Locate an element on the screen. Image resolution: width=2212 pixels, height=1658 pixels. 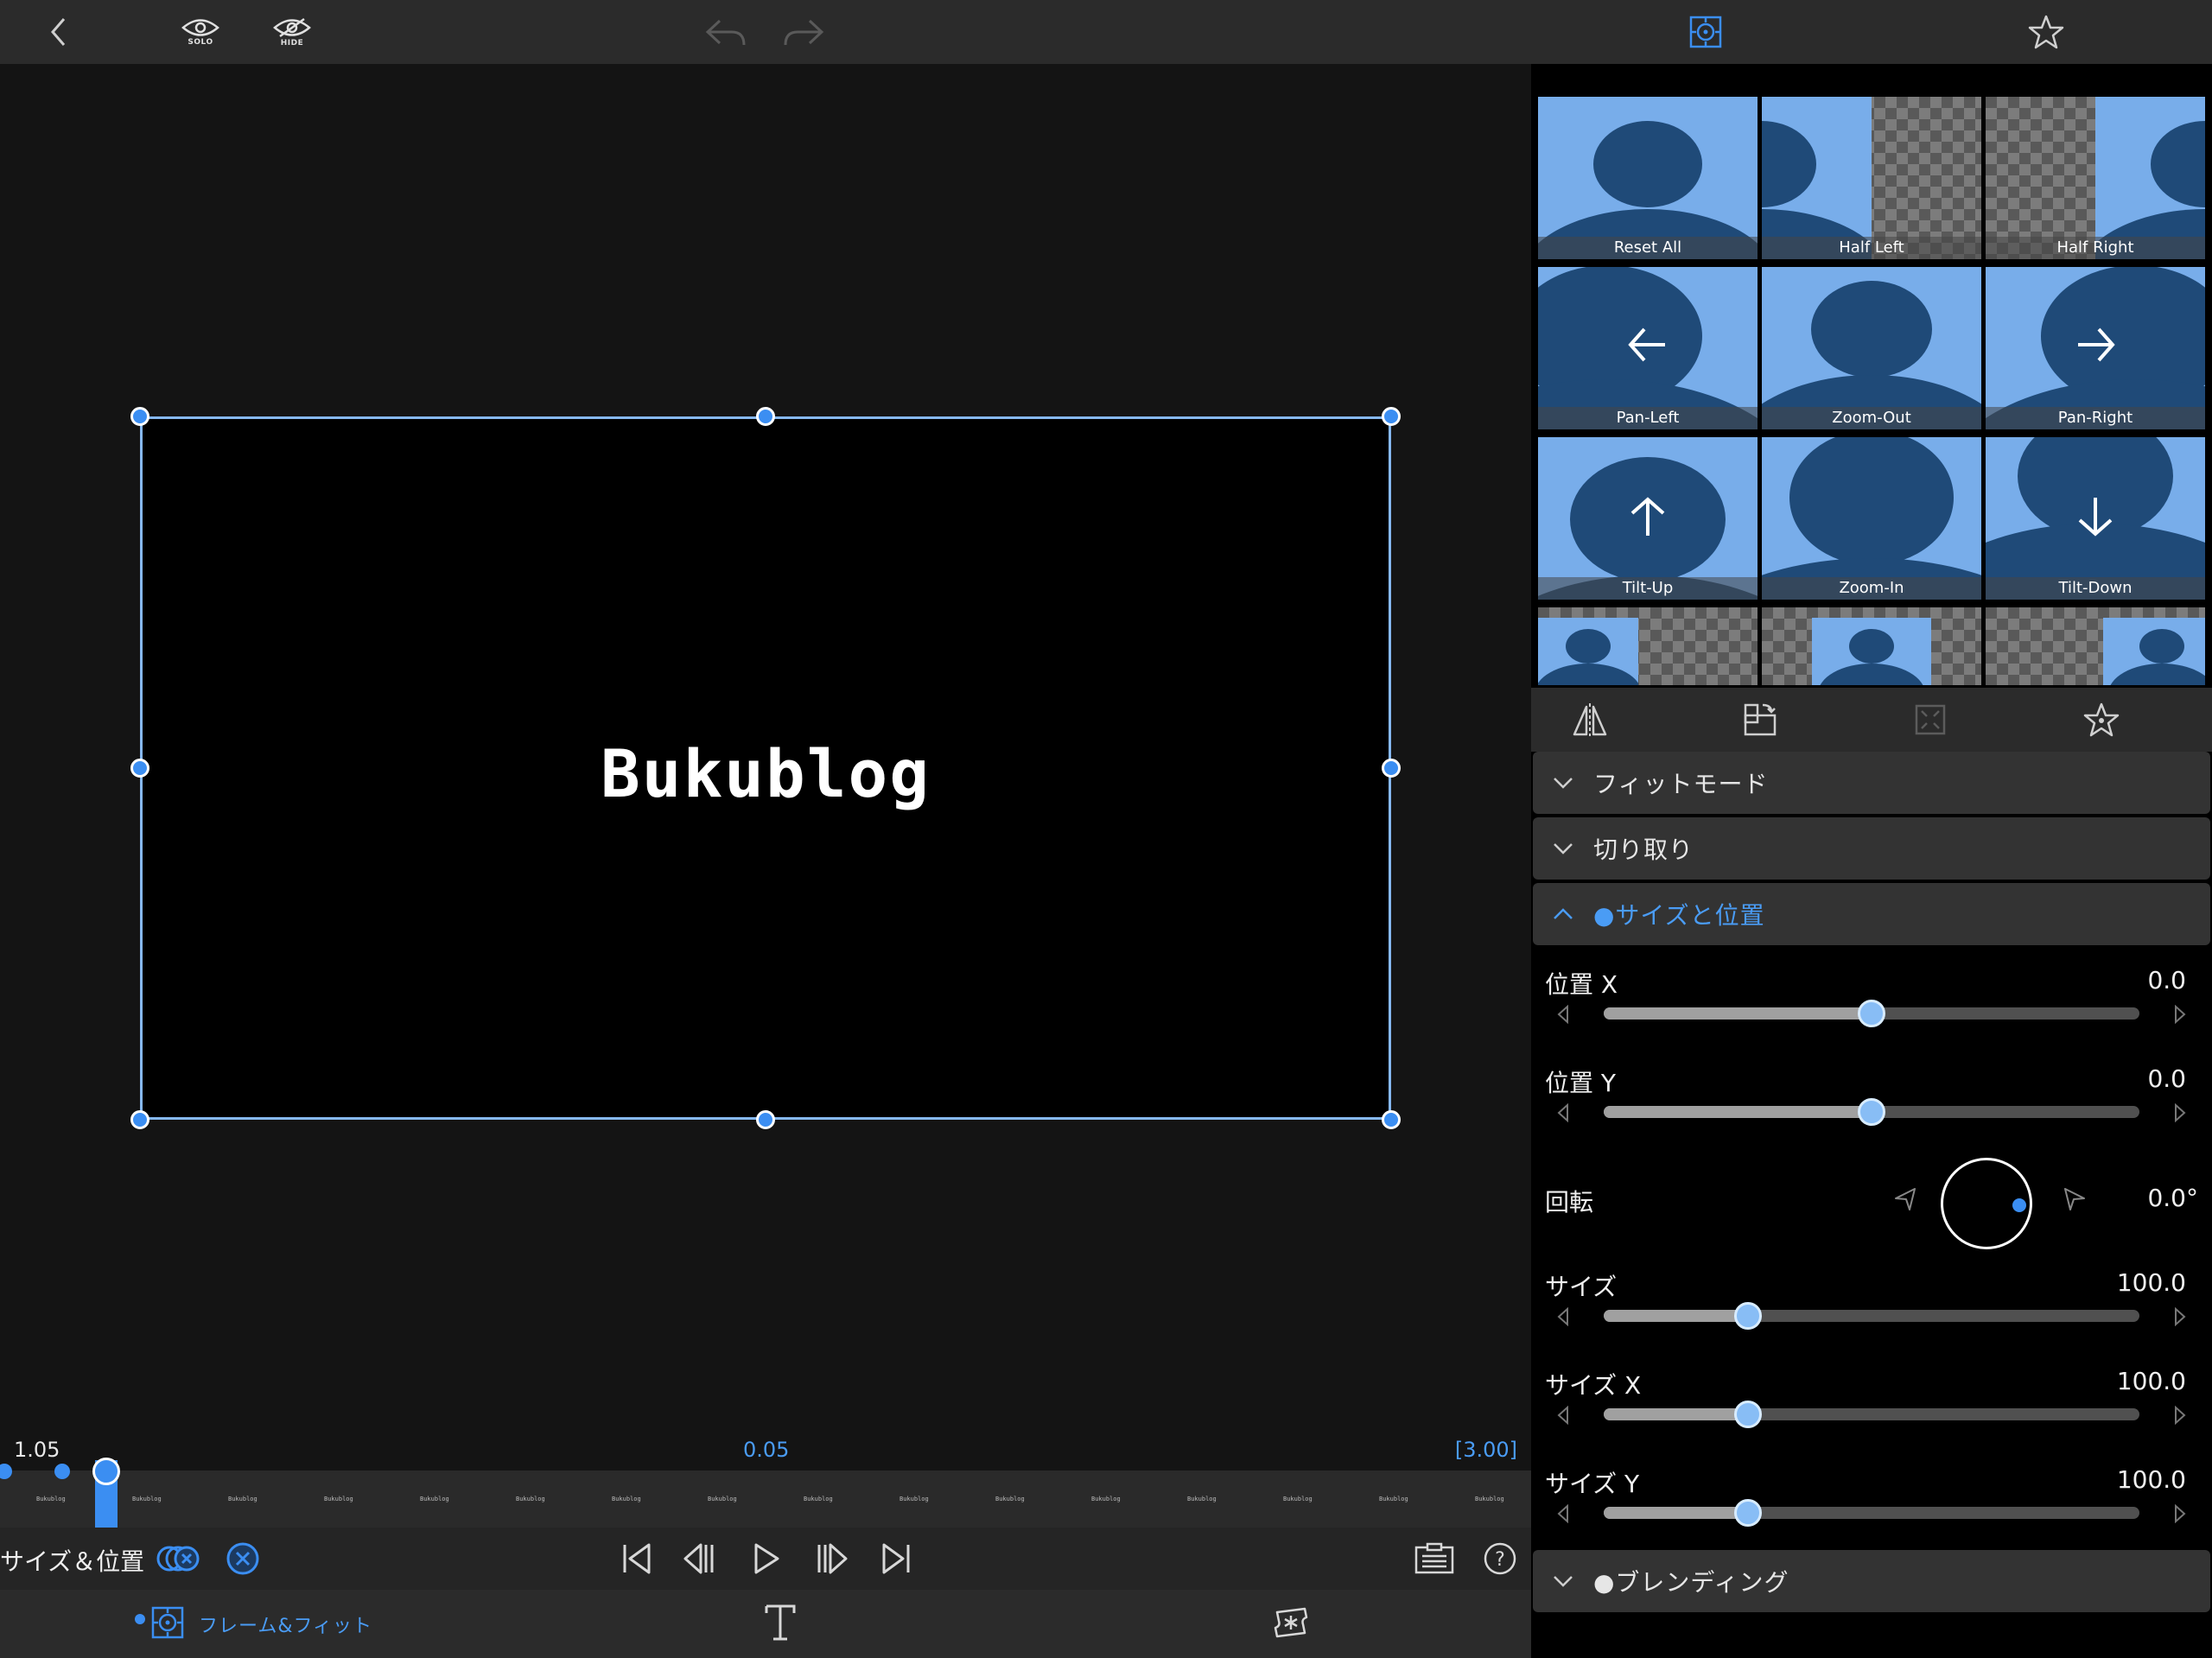
frame-fit-tab is located at coordinates (1705, 32).